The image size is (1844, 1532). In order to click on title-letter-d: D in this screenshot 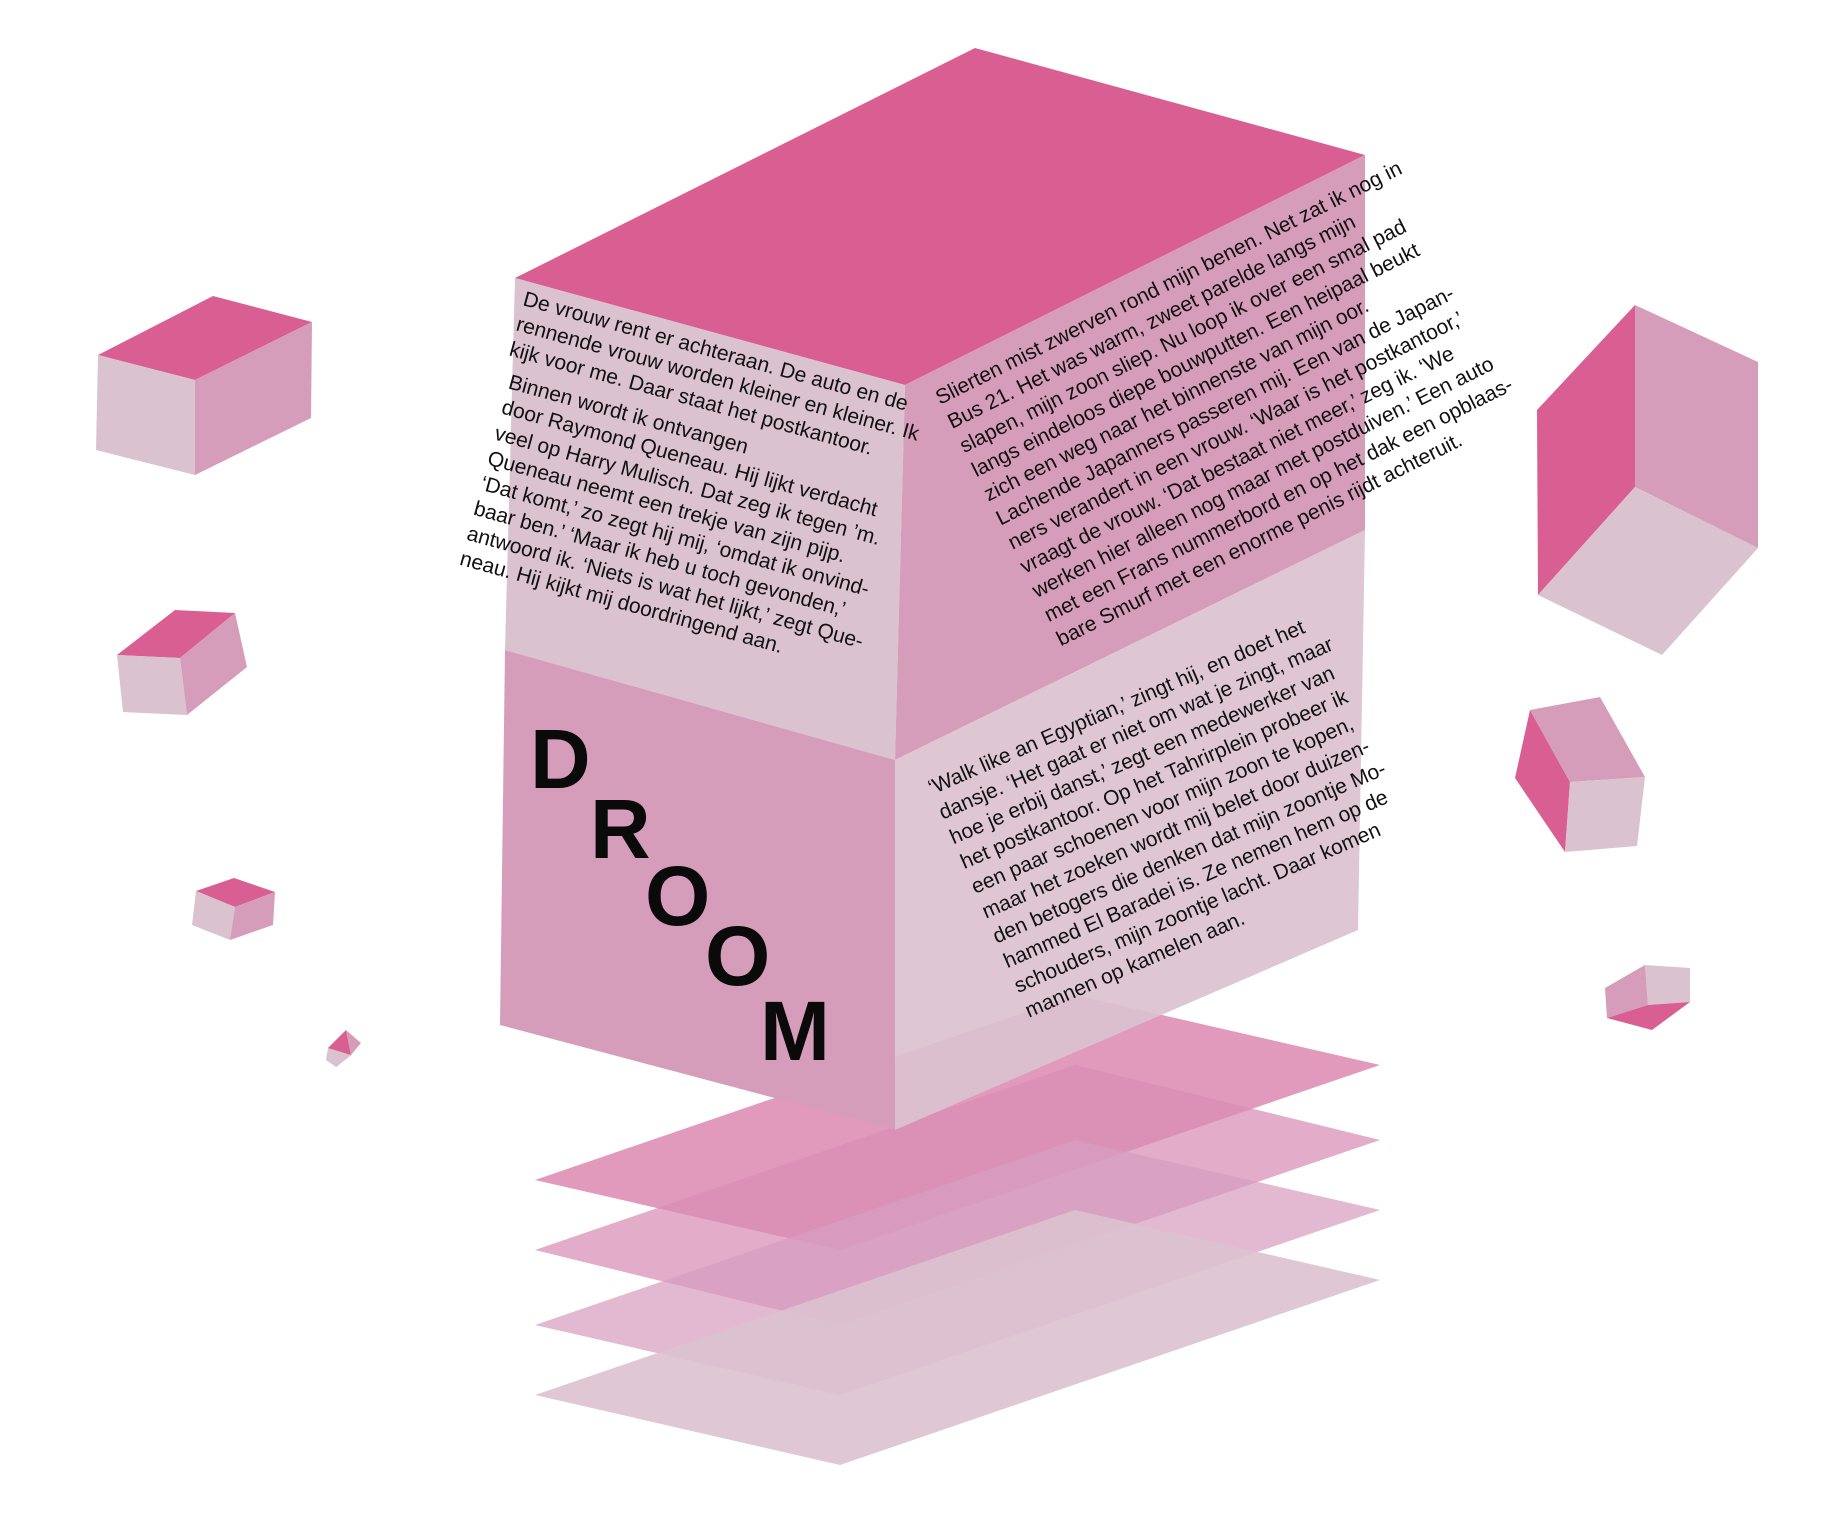, I will do `click(560, 759)`.